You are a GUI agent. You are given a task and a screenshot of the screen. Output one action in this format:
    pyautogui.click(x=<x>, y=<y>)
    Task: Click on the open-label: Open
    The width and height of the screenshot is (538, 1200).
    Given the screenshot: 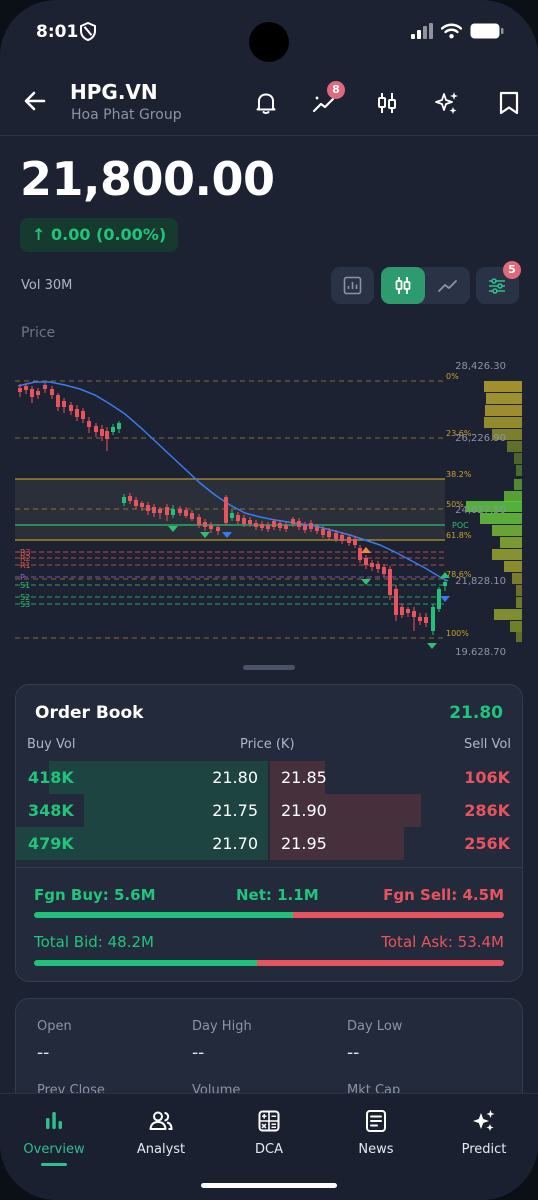 What is the action you would take?
    pyautogui.click(x=54, y=1026)
    